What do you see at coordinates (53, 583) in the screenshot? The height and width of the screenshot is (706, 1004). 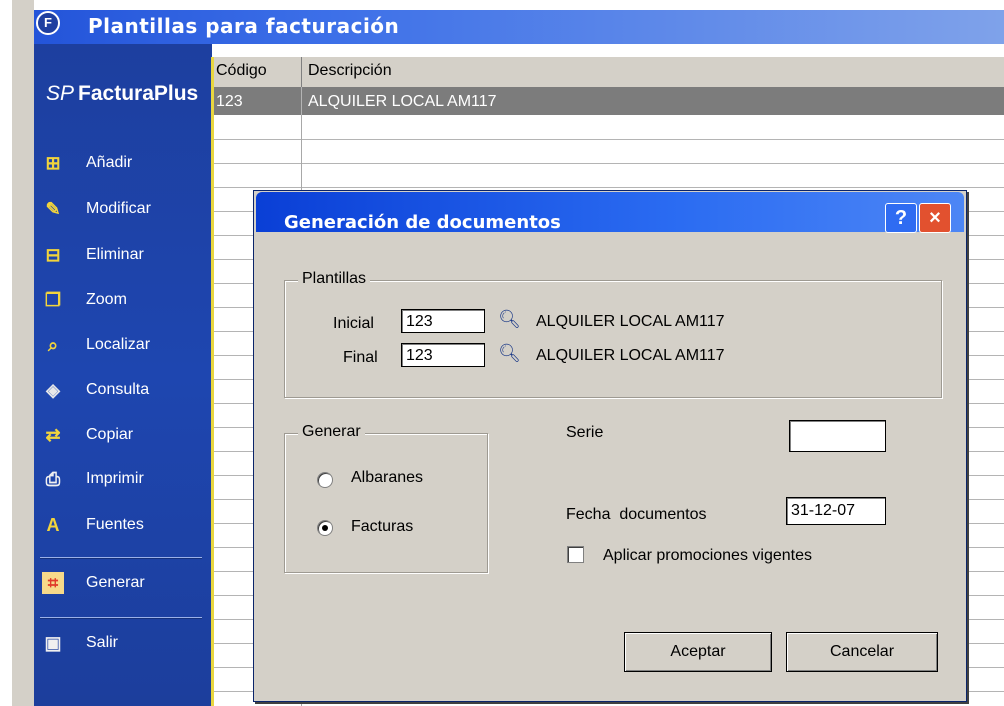 I see `generate-icon: ⌗` at bounding box center [53, 583].